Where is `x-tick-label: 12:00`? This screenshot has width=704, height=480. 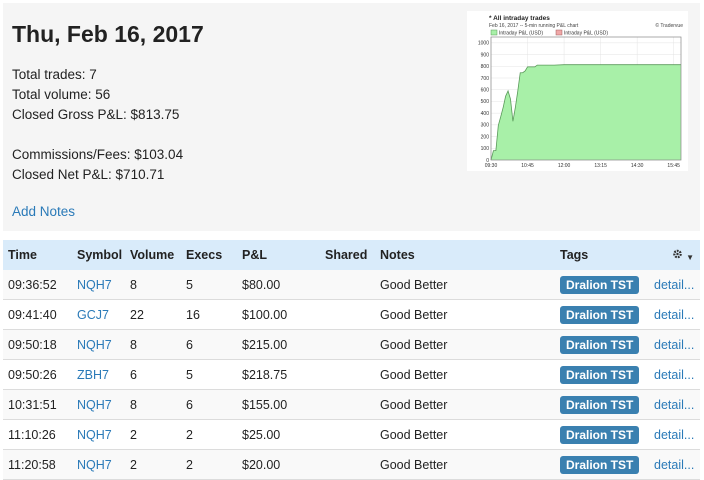
x-tick-label: 12:00 is located at coordinates (564, 166).